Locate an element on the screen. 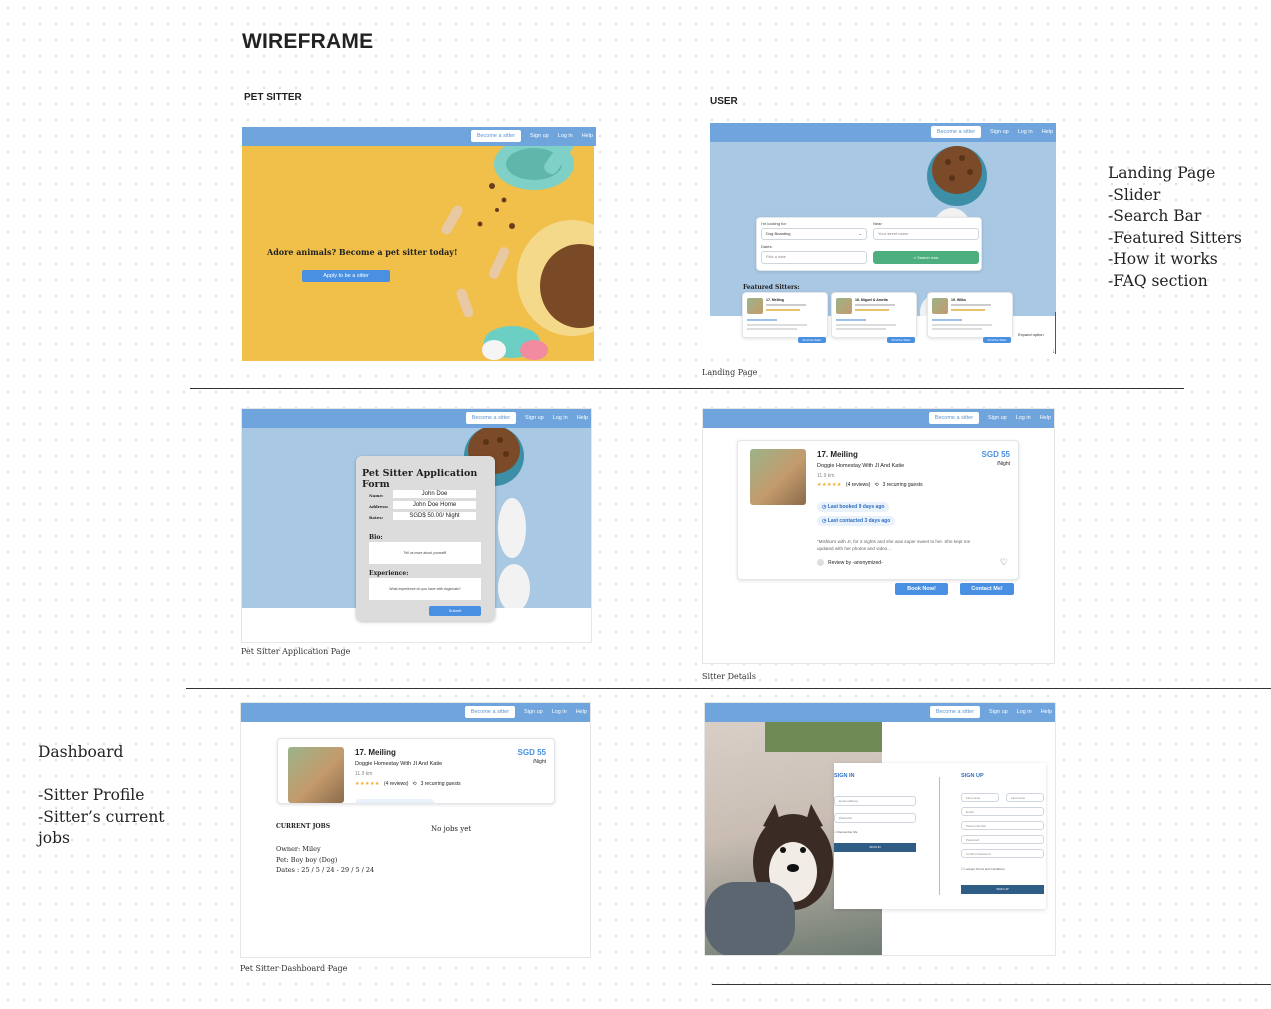 Image resolution: width=1271 pixels, height=1009 pixels. signup-password-input: Password is located at coordinates (1002, 839).